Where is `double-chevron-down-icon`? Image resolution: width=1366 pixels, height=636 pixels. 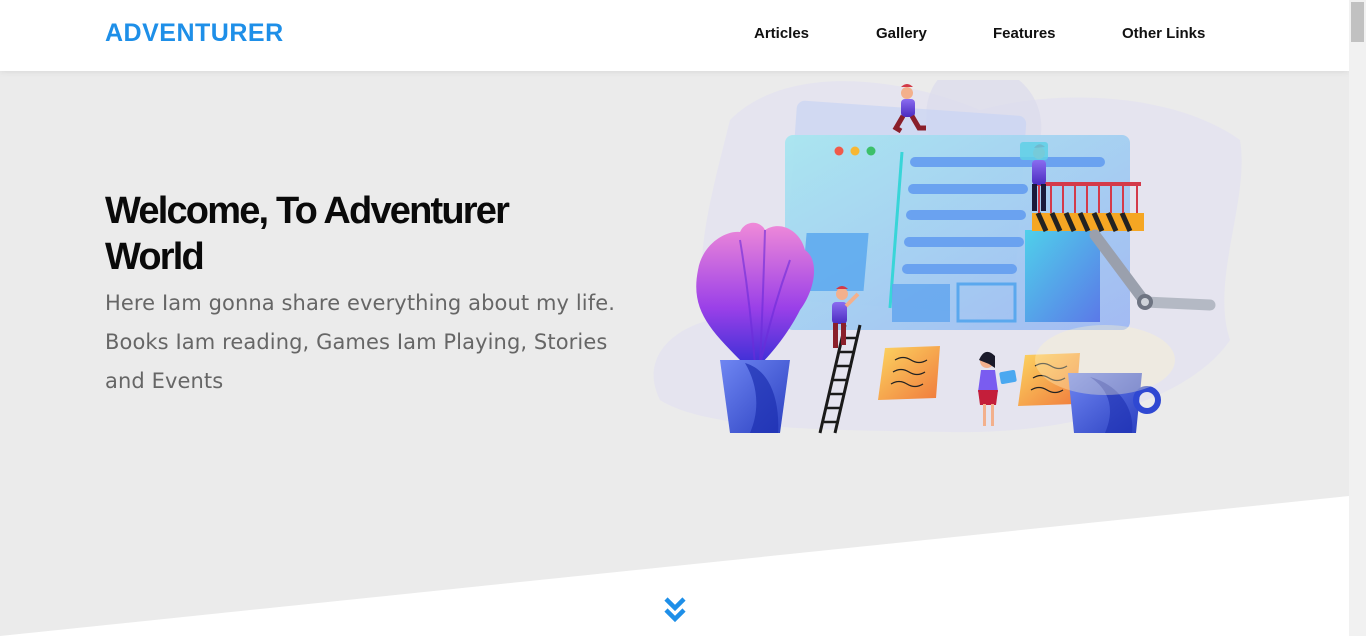
double-chevron-down-icon is located at coordinates (675, 610).